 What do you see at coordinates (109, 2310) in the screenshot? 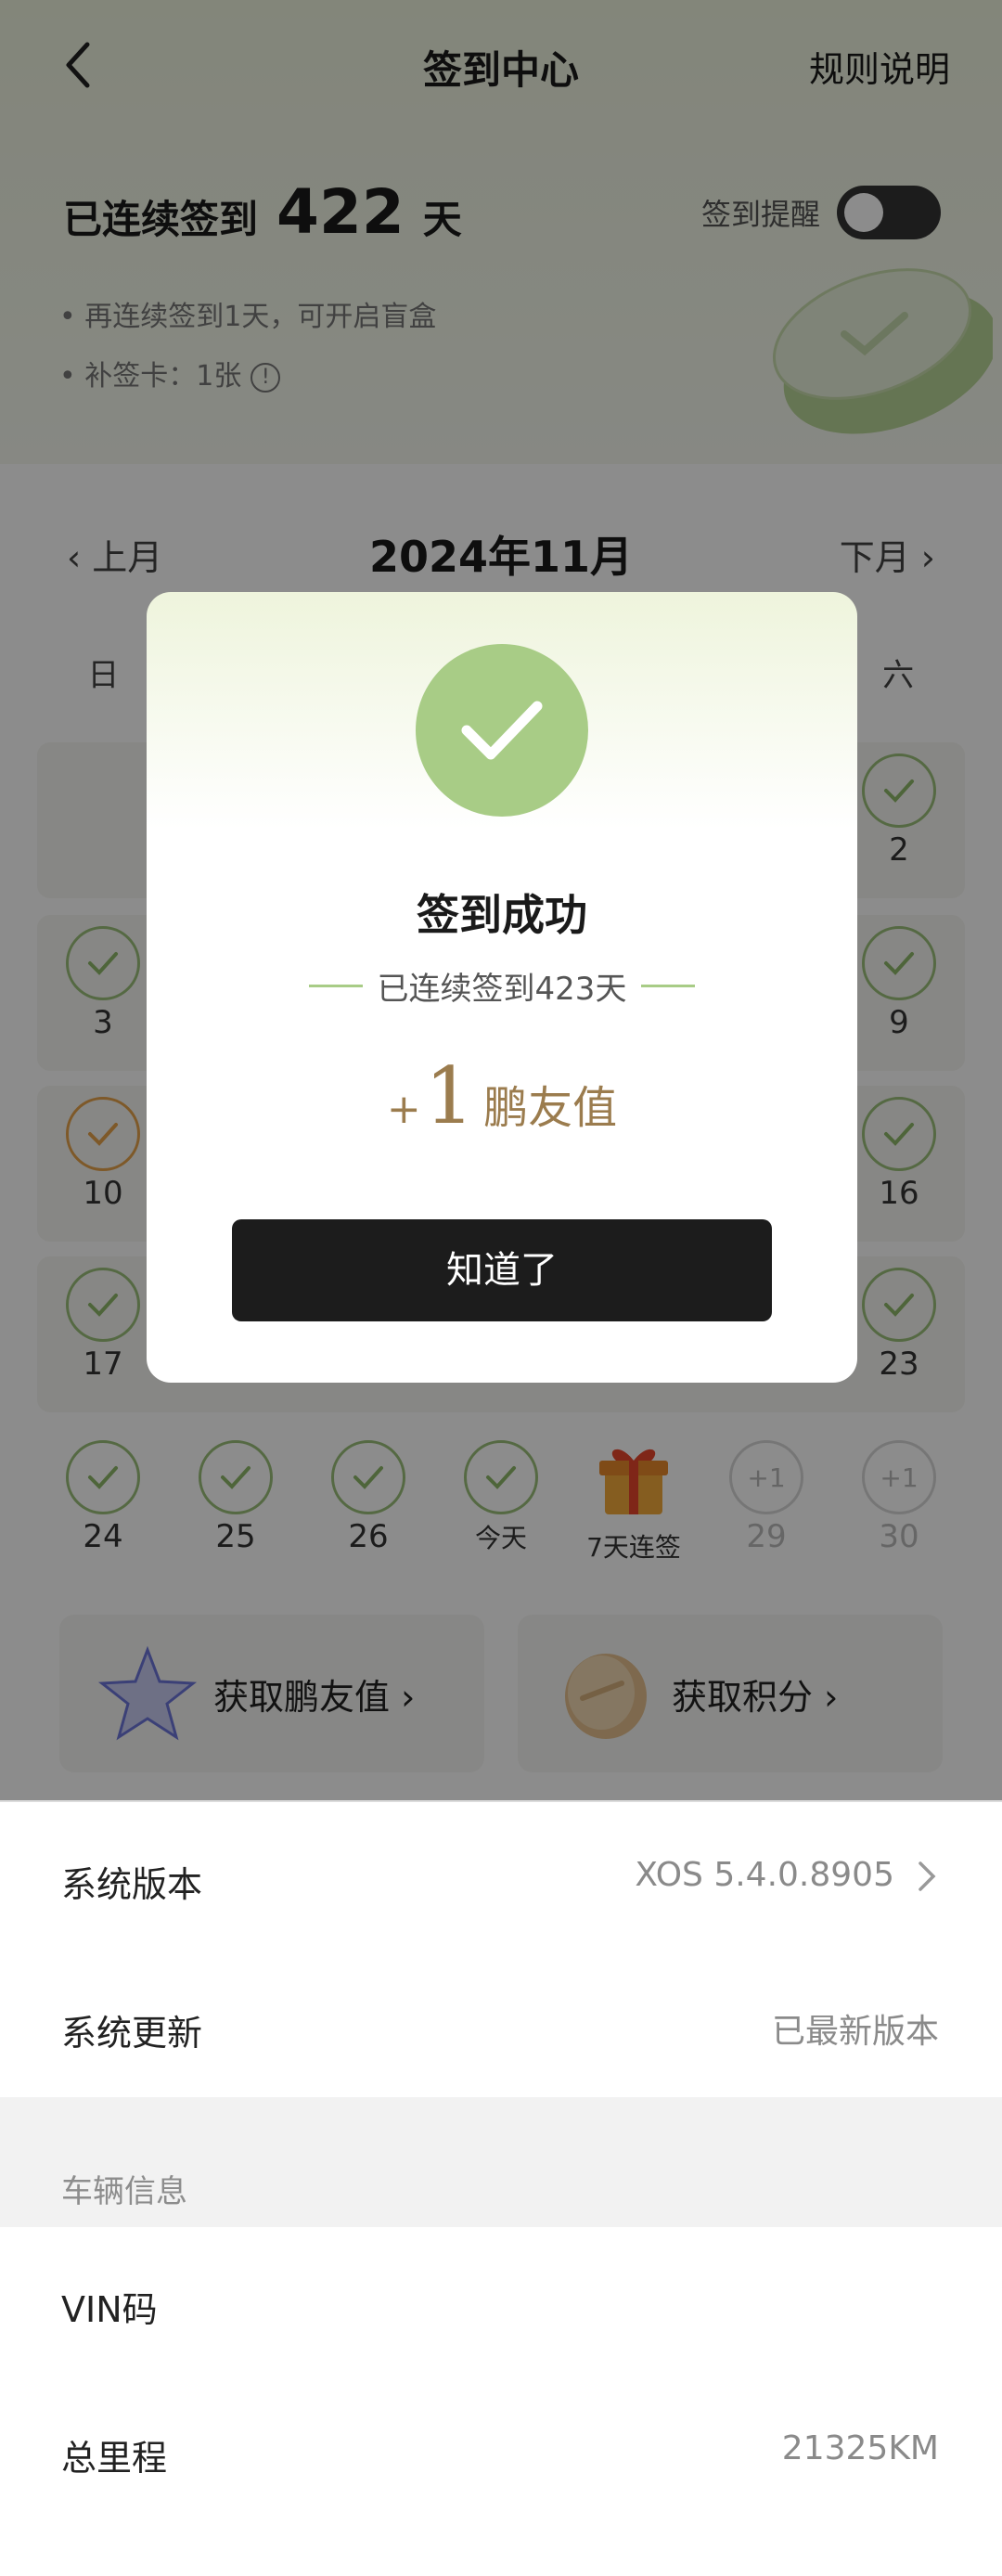
I see `vin-label: VIN码` at bounding box center [109, 2310].